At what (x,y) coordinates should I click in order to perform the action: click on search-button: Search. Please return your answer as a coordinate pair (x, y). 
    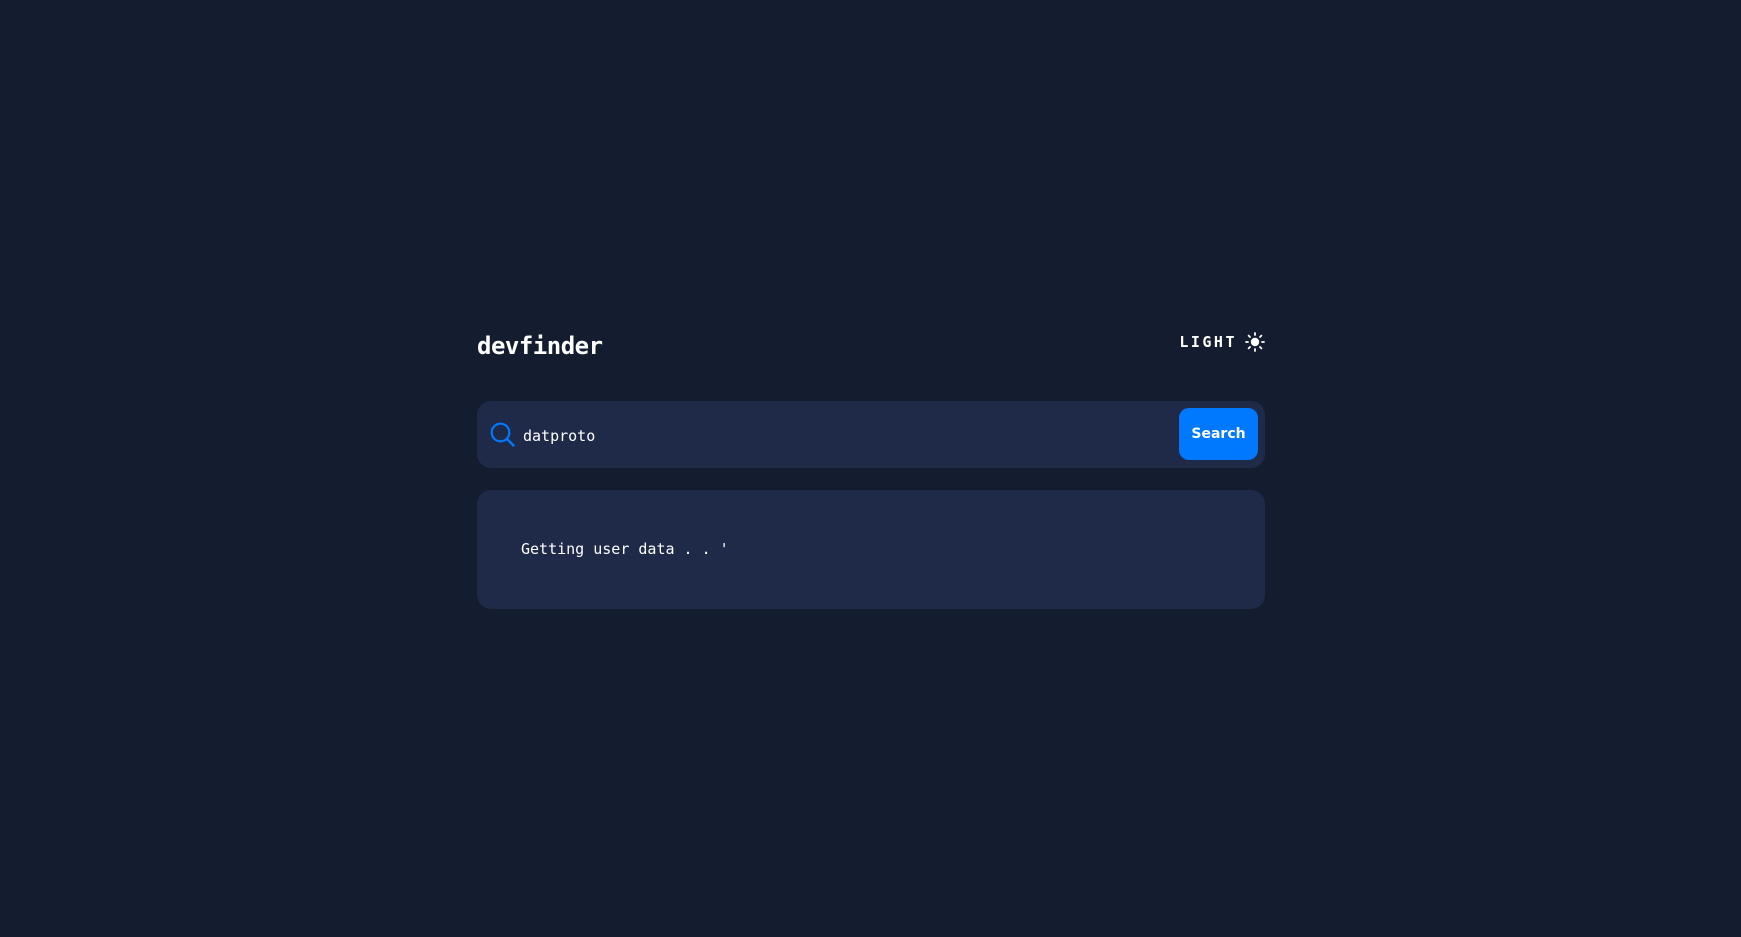
    Looking at the image, I should click on (1218, 434).